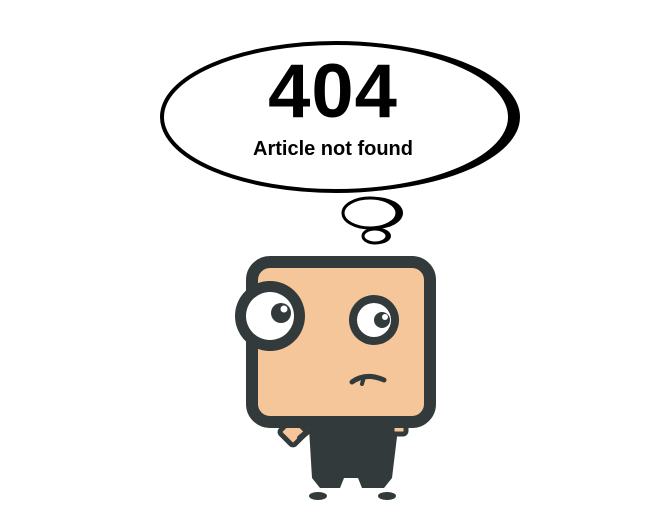 The width and height of the screenshot is (651, 515). What do you see at coordinates (335, 378) in the screenshot?
I see `character` at bounding box center [335, 378].